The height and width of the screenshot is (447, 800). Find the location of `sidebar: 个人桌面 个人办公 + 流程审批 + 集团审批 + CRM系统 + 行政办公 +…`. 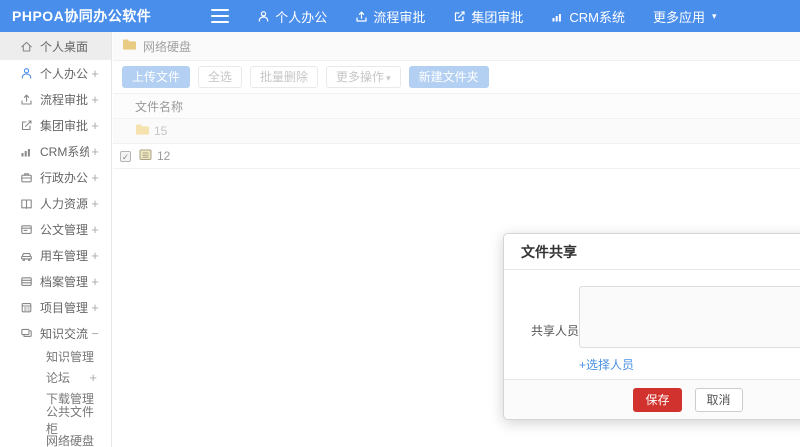

sidebar: 个人桌面 个人办公 + 流程审批 + 集团审批 + CRM系统 + 行政办公 +… is located at coordinates (56, 239).